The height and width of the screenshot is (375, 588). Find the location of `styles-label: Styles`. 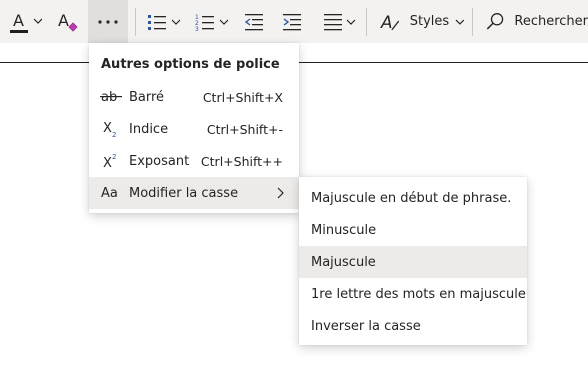

styles-label: Styles is located at coordinates (429, 21).